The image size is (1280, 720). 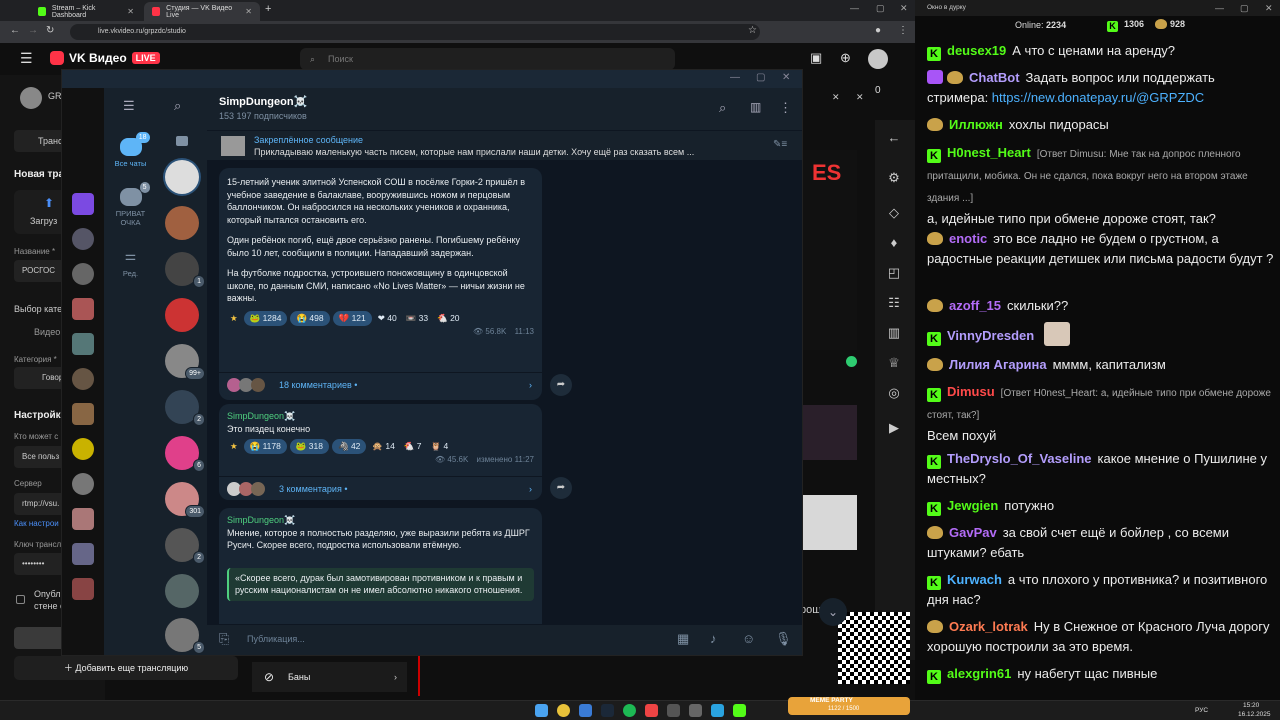 I want to click on folder-edit: ⚌ Ред., so click(x=130, y=263).